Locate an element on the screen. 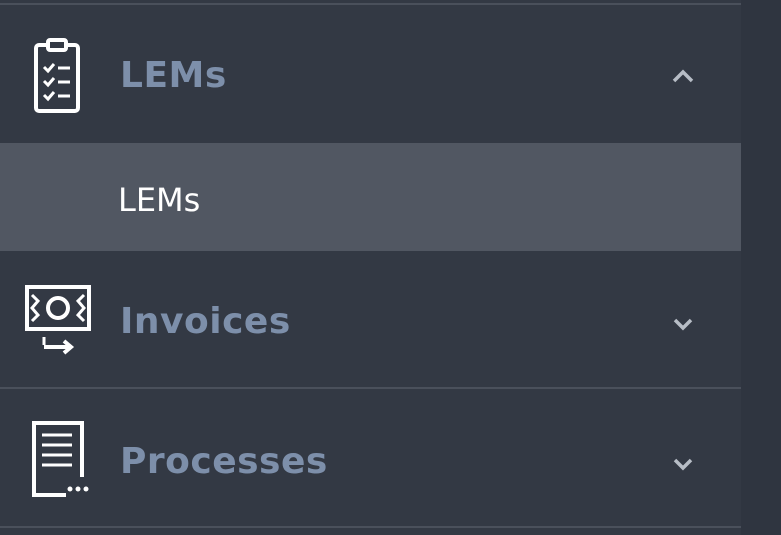  nav-group-label: LEMs is located at coordinates (173, 75).